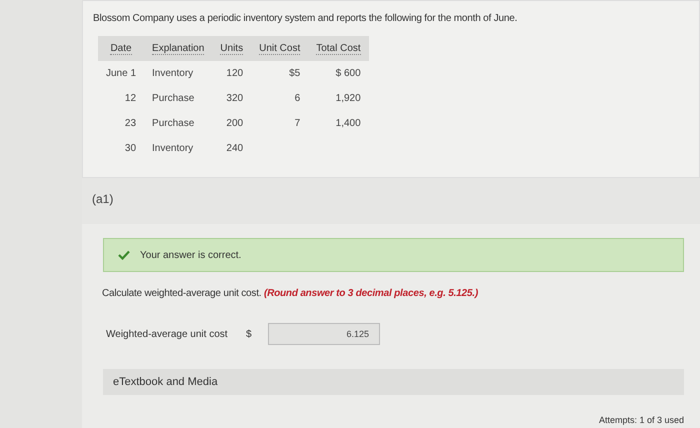 The height and width of the screenshot is (428, 700). Describe the element at coordinates (235, 123) in the screenshot. I see `table-cell: 200` at that location.